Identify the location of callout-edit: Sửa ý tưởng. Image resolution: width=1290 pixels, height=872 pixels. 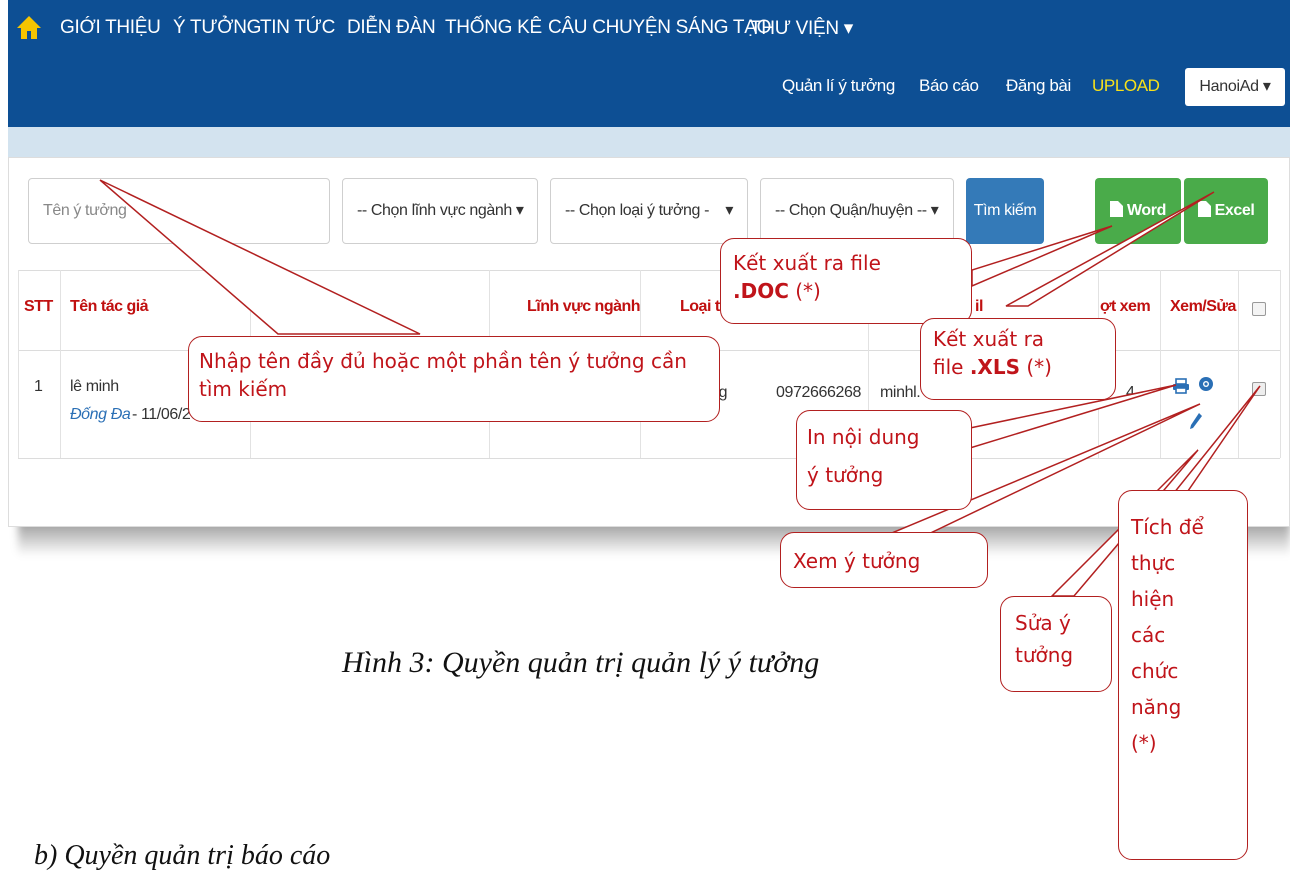
(1056, 644).